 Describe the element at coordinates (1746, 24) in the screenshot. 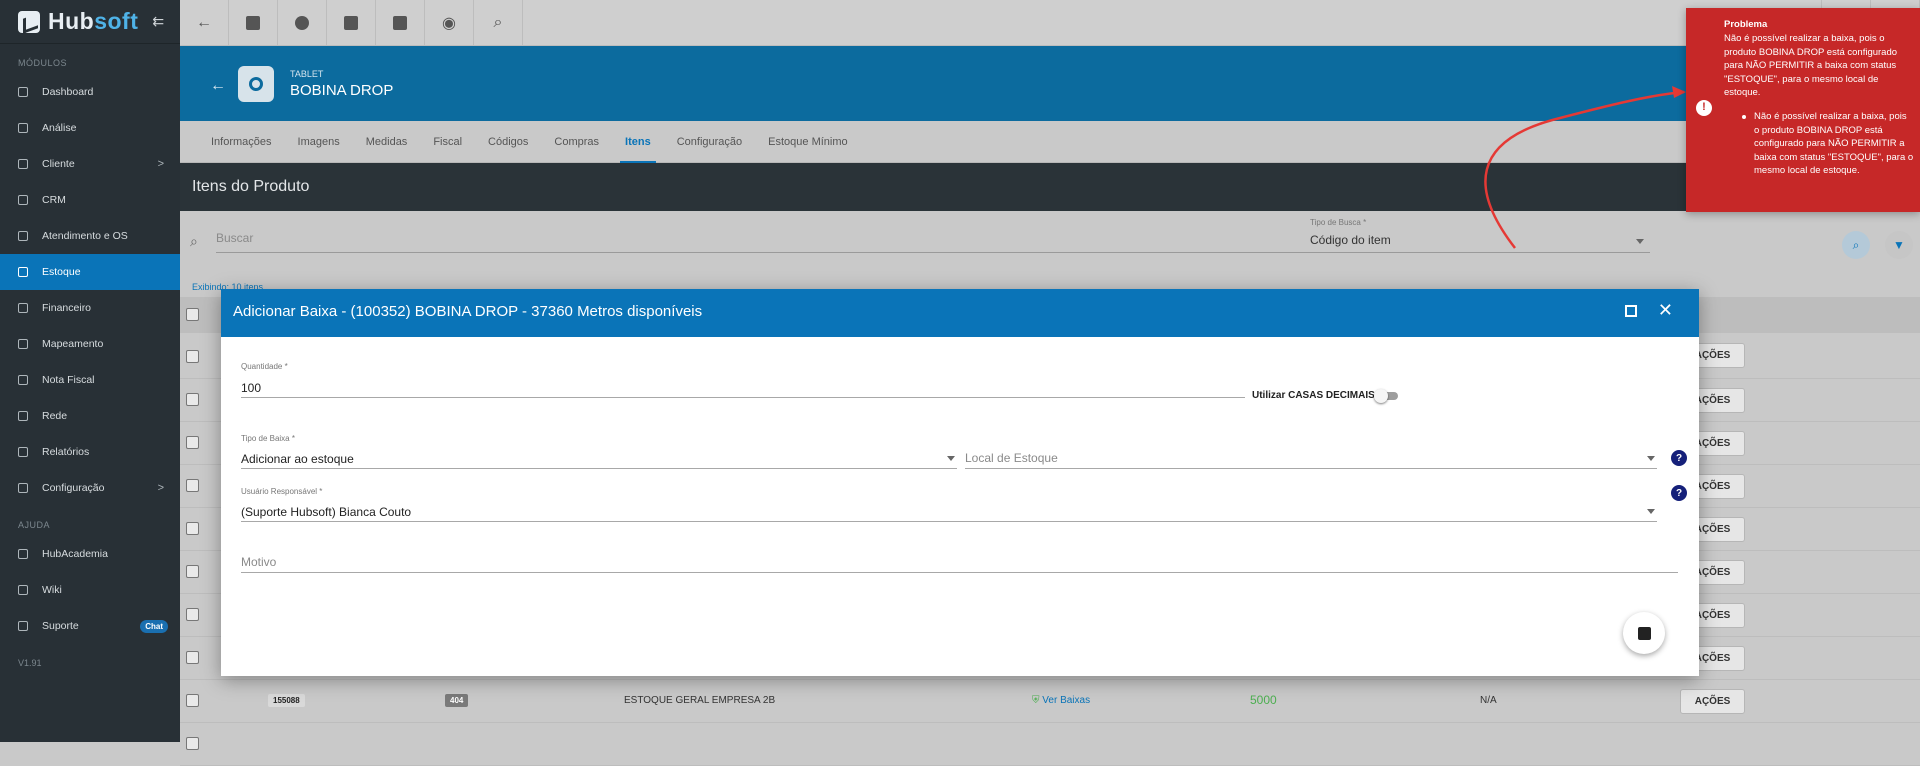

I see `toast-title: Problema` at that location.